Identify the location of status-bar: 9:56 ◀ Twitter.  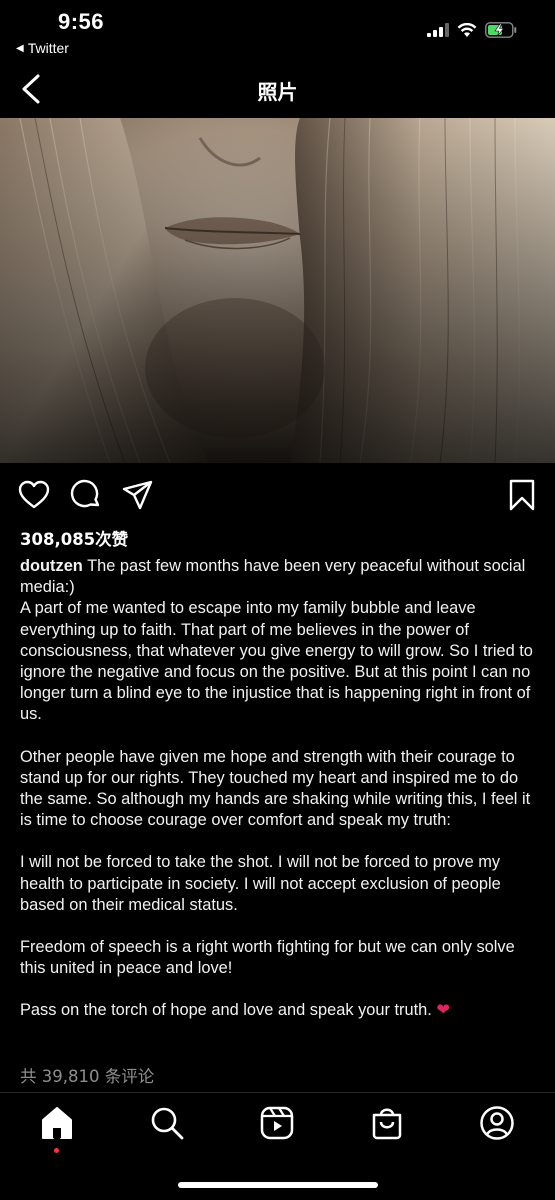
(277, 30).